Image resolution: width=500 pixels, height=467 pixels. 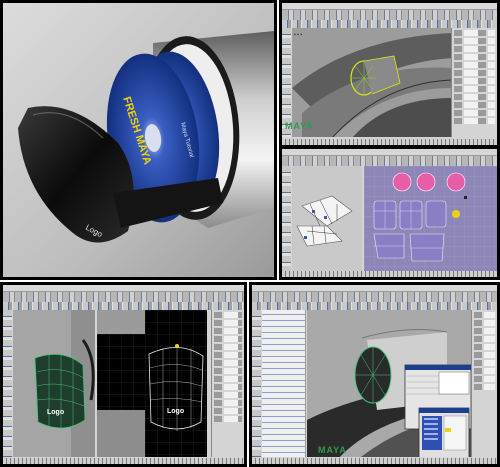 I want to click on uv-layout, so click(x=430, y=218).